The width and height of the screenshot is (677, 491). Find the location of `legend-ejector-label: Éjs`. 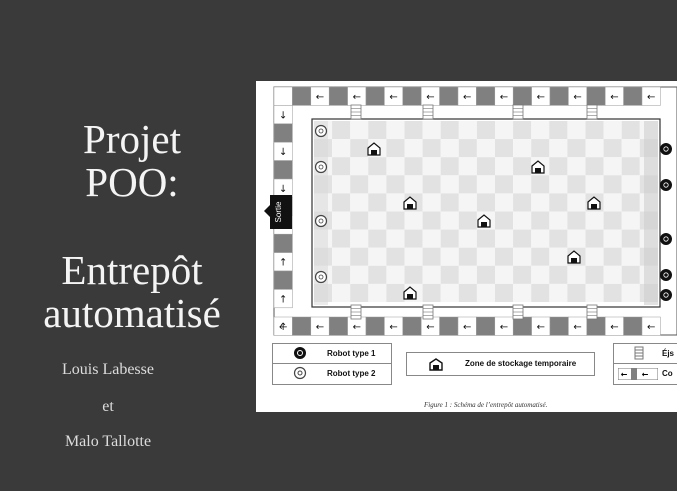

legend-ejector-label: Éjs is located at coordinates (668, 353).